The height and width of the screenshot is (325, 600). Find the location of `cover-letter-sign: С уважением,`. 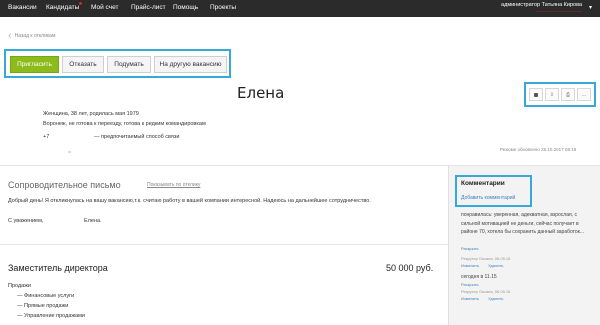

cover-letter-sign: С уважением, is located at coordinates (26, 221).